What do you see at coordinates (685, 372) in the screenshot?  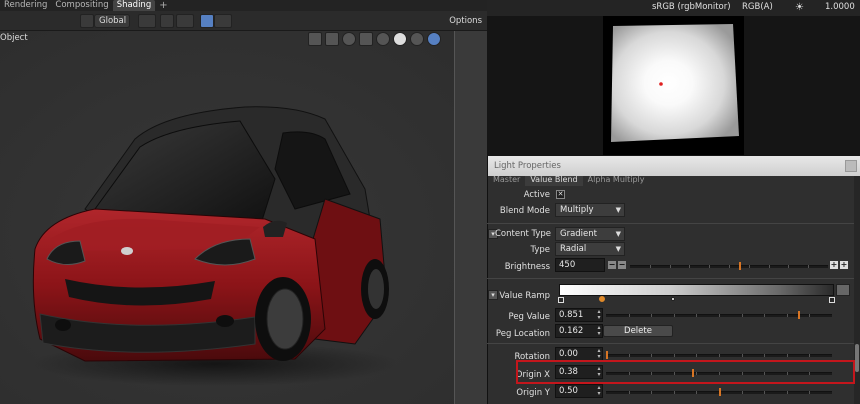 I see `origin-x-highlight-box` at bounding box center [685, 372].